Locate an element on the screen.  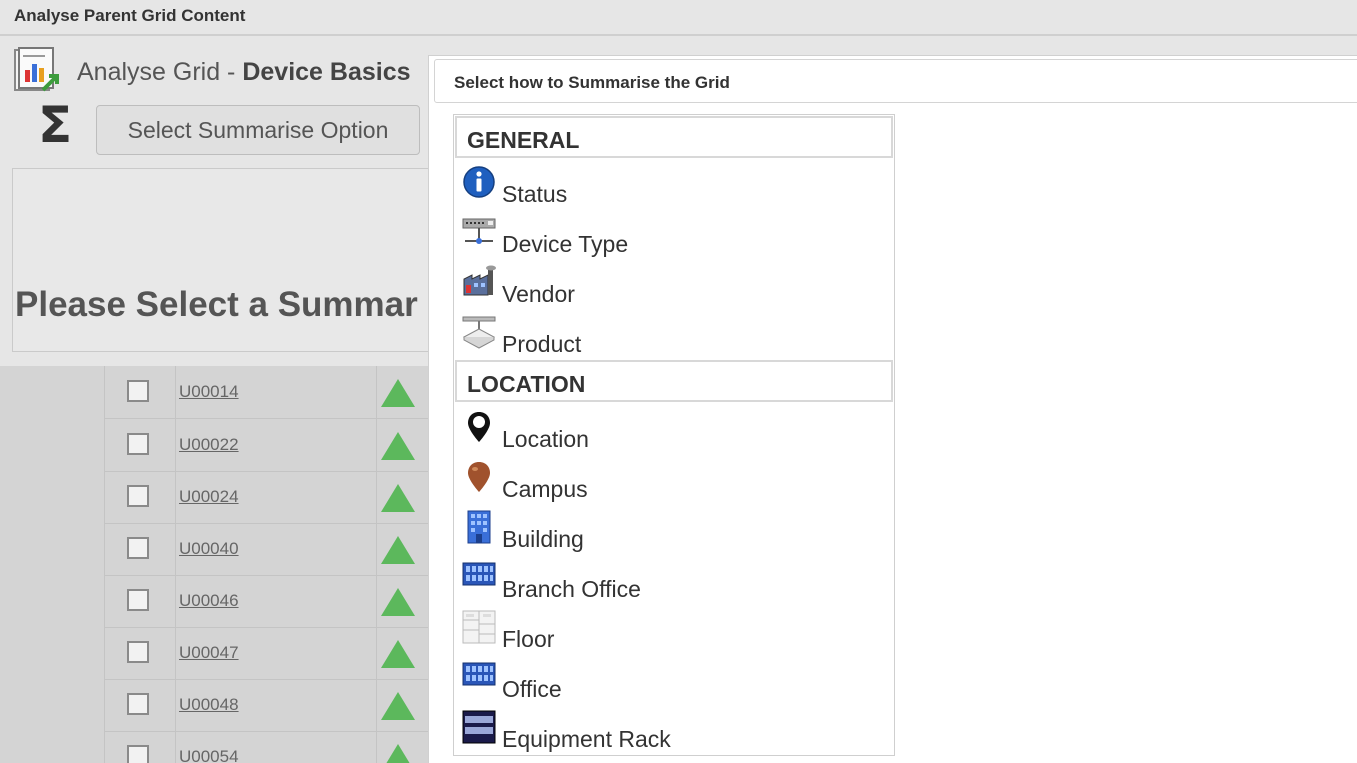
dialog-title: Select how to Summarise the Grid is located at coordinates (592, 82).